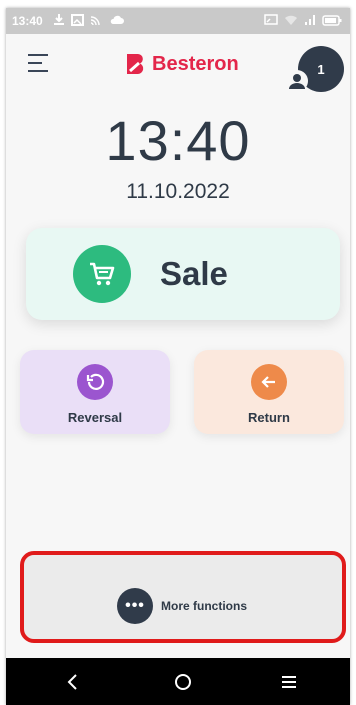 Image resolution: width=356 pixels, height=705 pixels. I want to click on screen-cast-icon, so click(271, 19).